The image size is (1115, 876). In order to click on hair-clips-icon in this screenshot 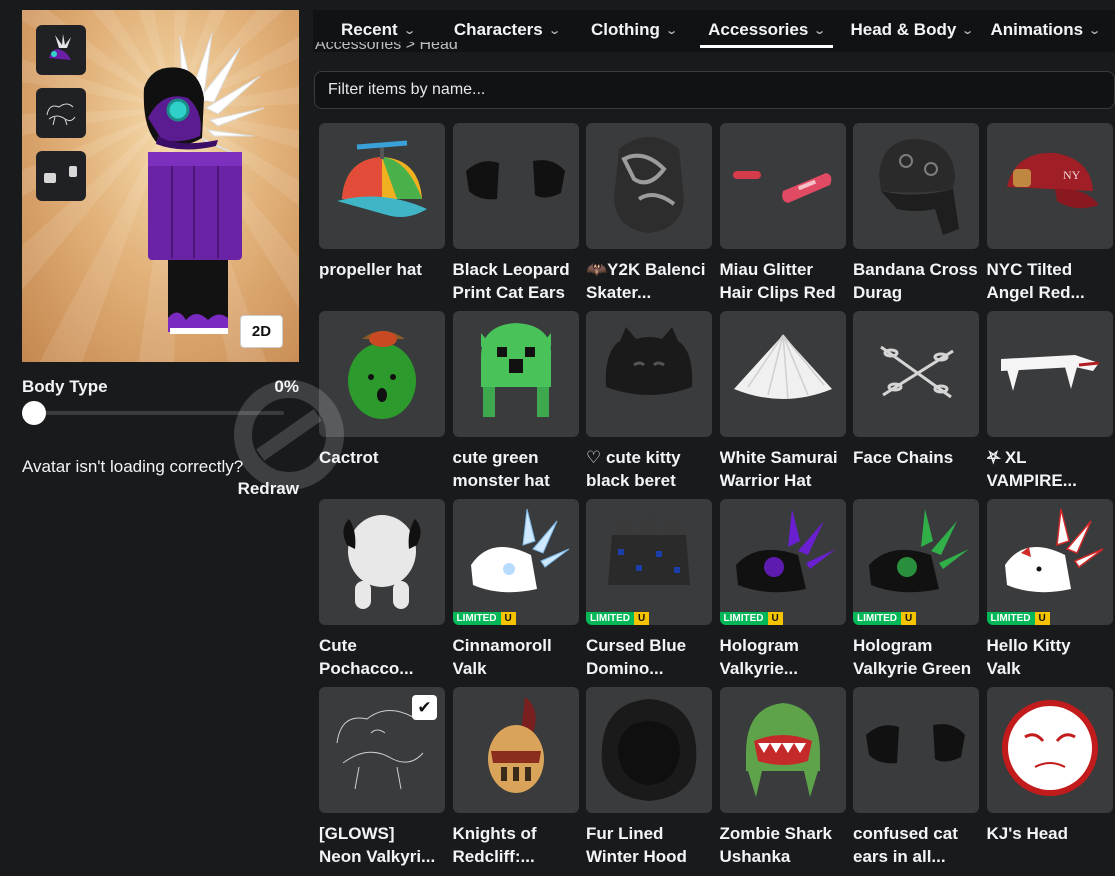, I will do `click(783, 186)`.